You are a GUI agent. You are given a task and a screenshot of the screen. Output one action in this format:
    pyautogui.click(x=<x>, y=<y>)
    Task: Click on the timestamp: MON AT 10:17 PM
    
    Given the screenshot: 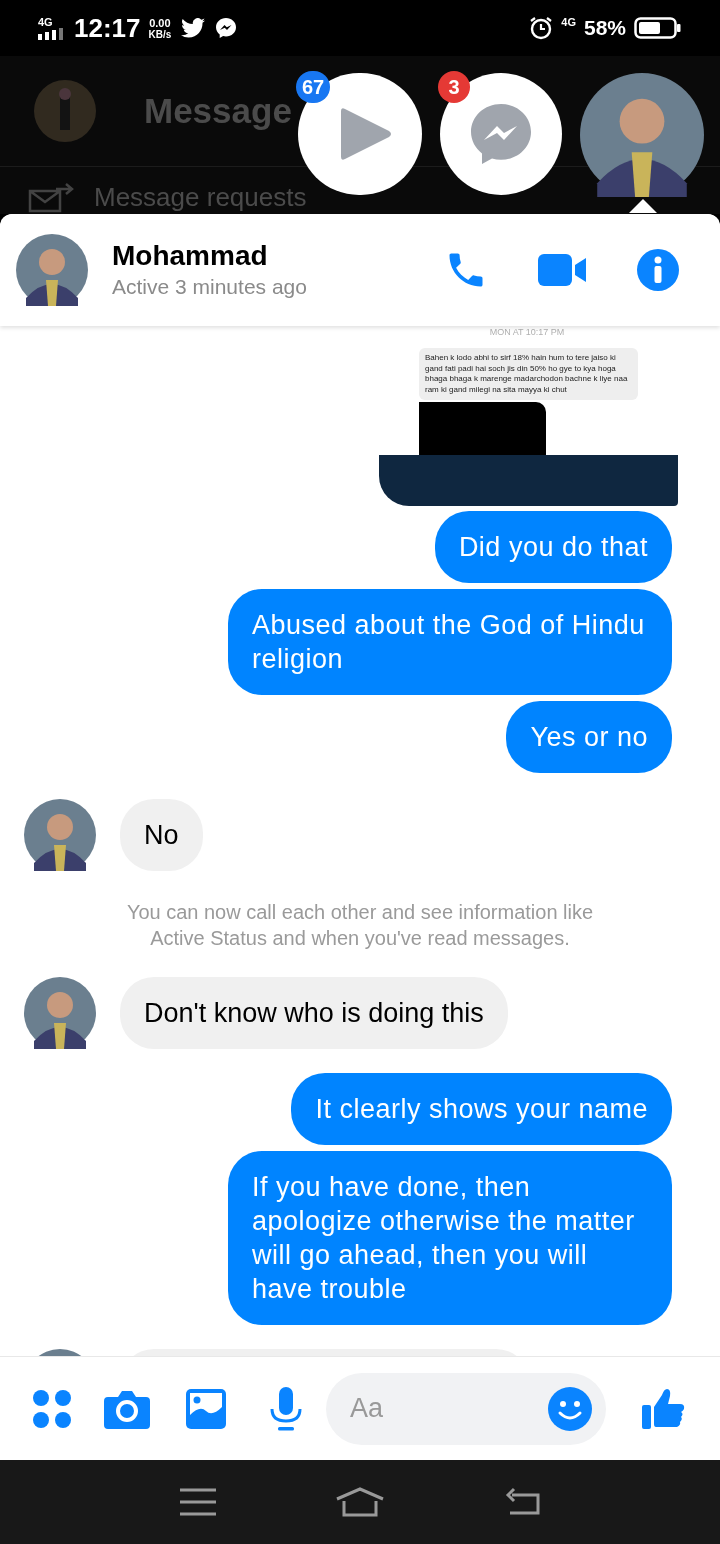 What is the action you would take?
    pyautogui.click(x=527, y=332)
    